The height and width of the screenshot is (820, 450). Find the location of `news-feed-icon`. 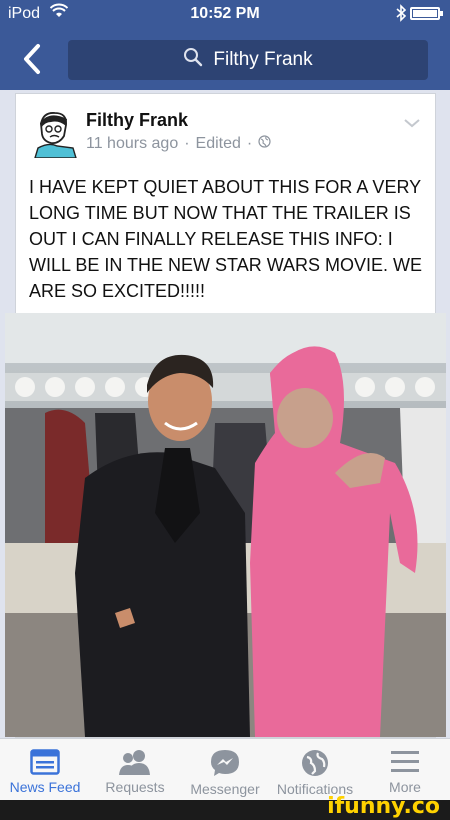

news-feed-icon is located at coordinates (45, 762).